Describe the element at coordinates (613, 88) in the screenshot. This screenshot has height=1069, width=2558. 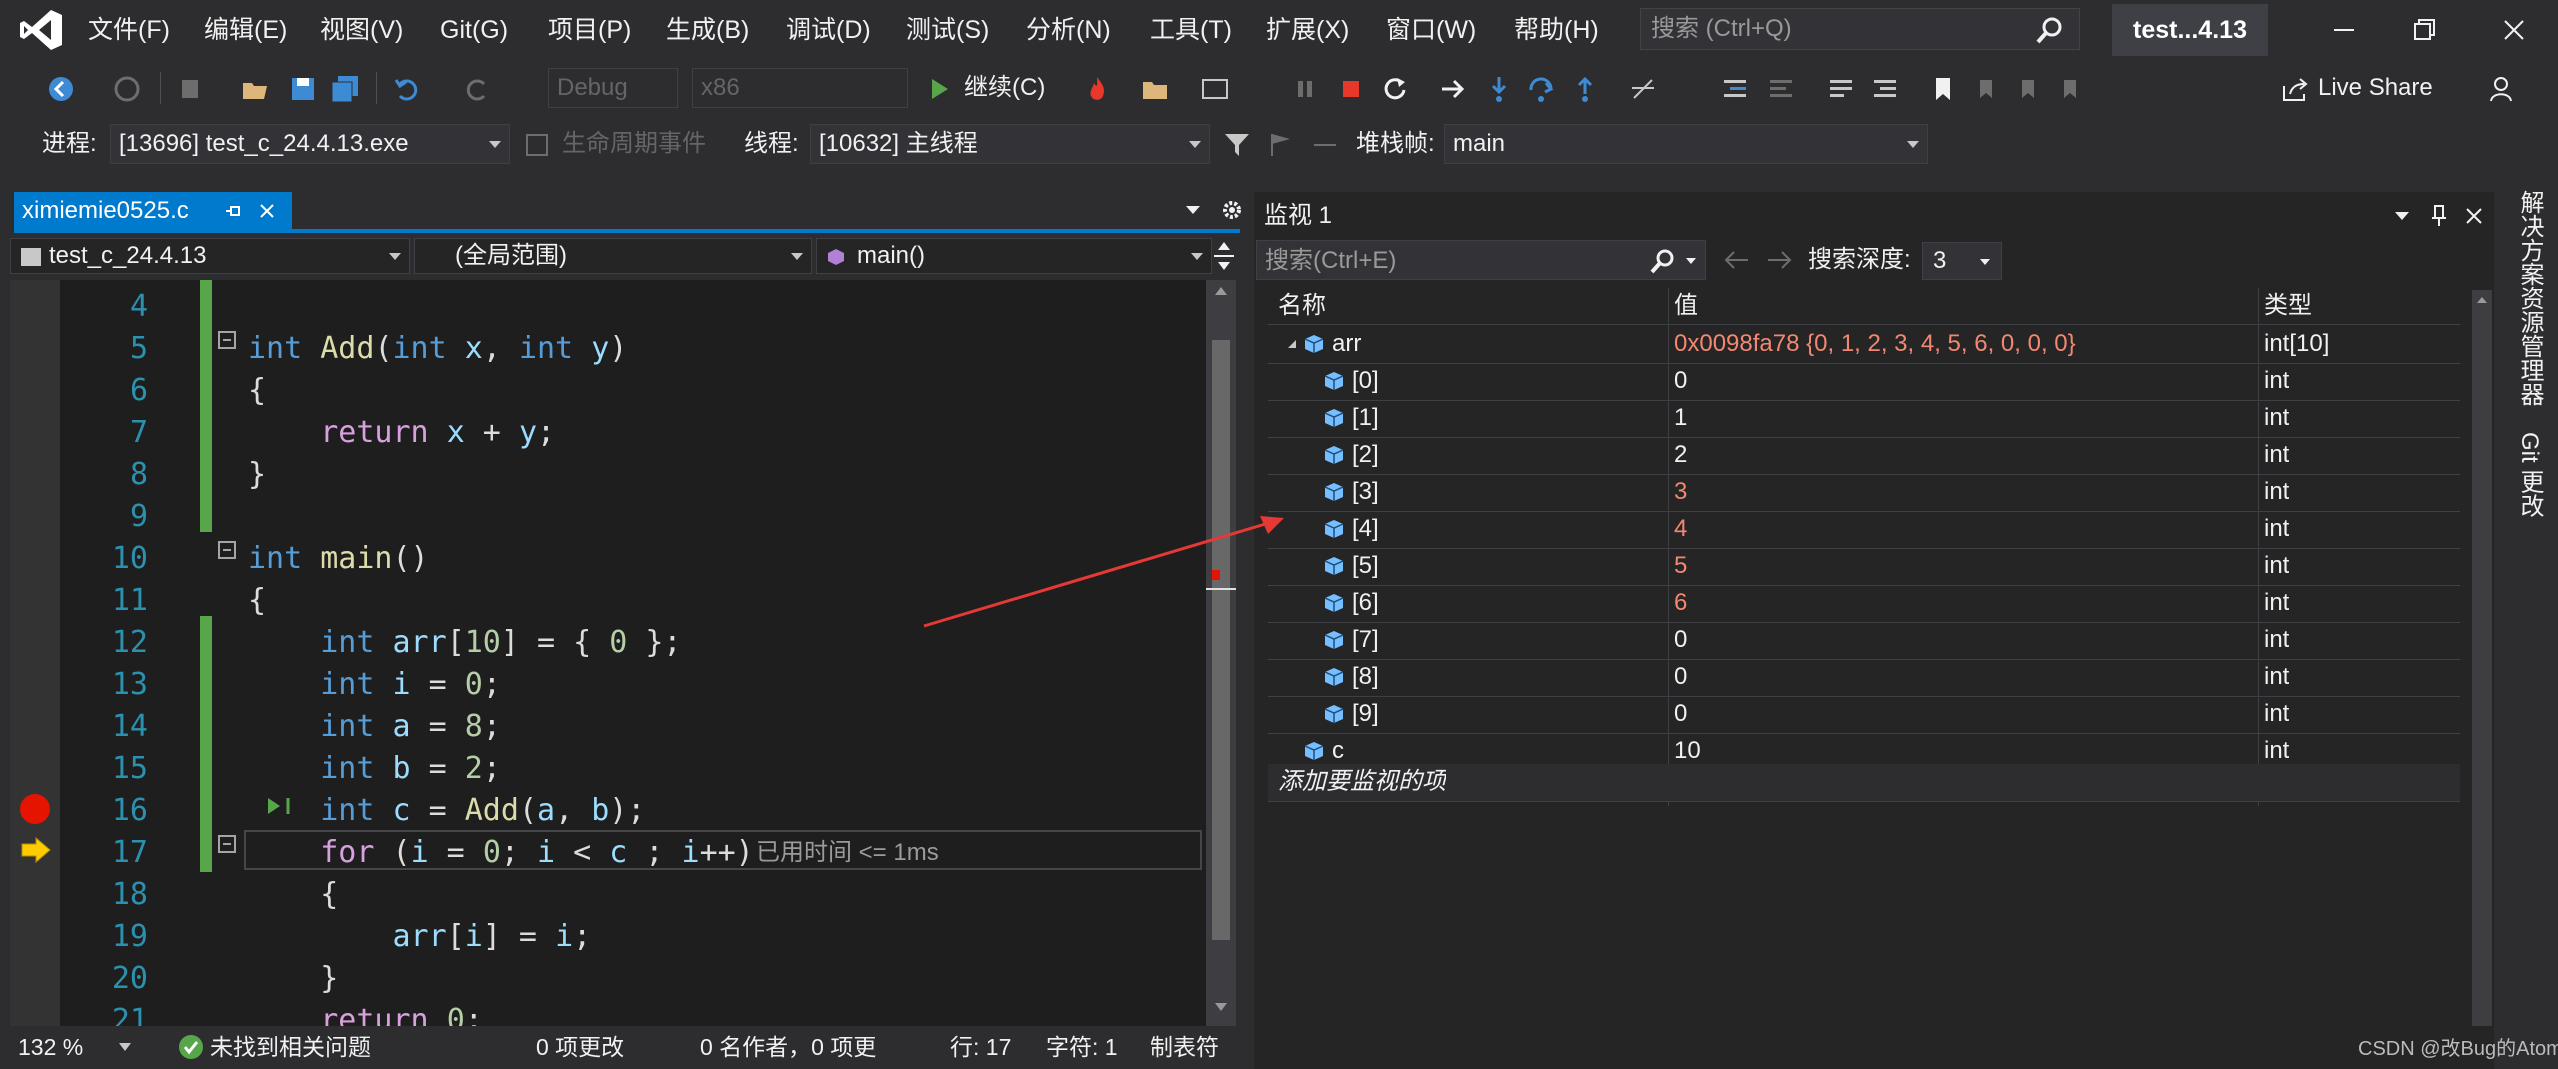
I see `configuration-select: Debug` at that location.